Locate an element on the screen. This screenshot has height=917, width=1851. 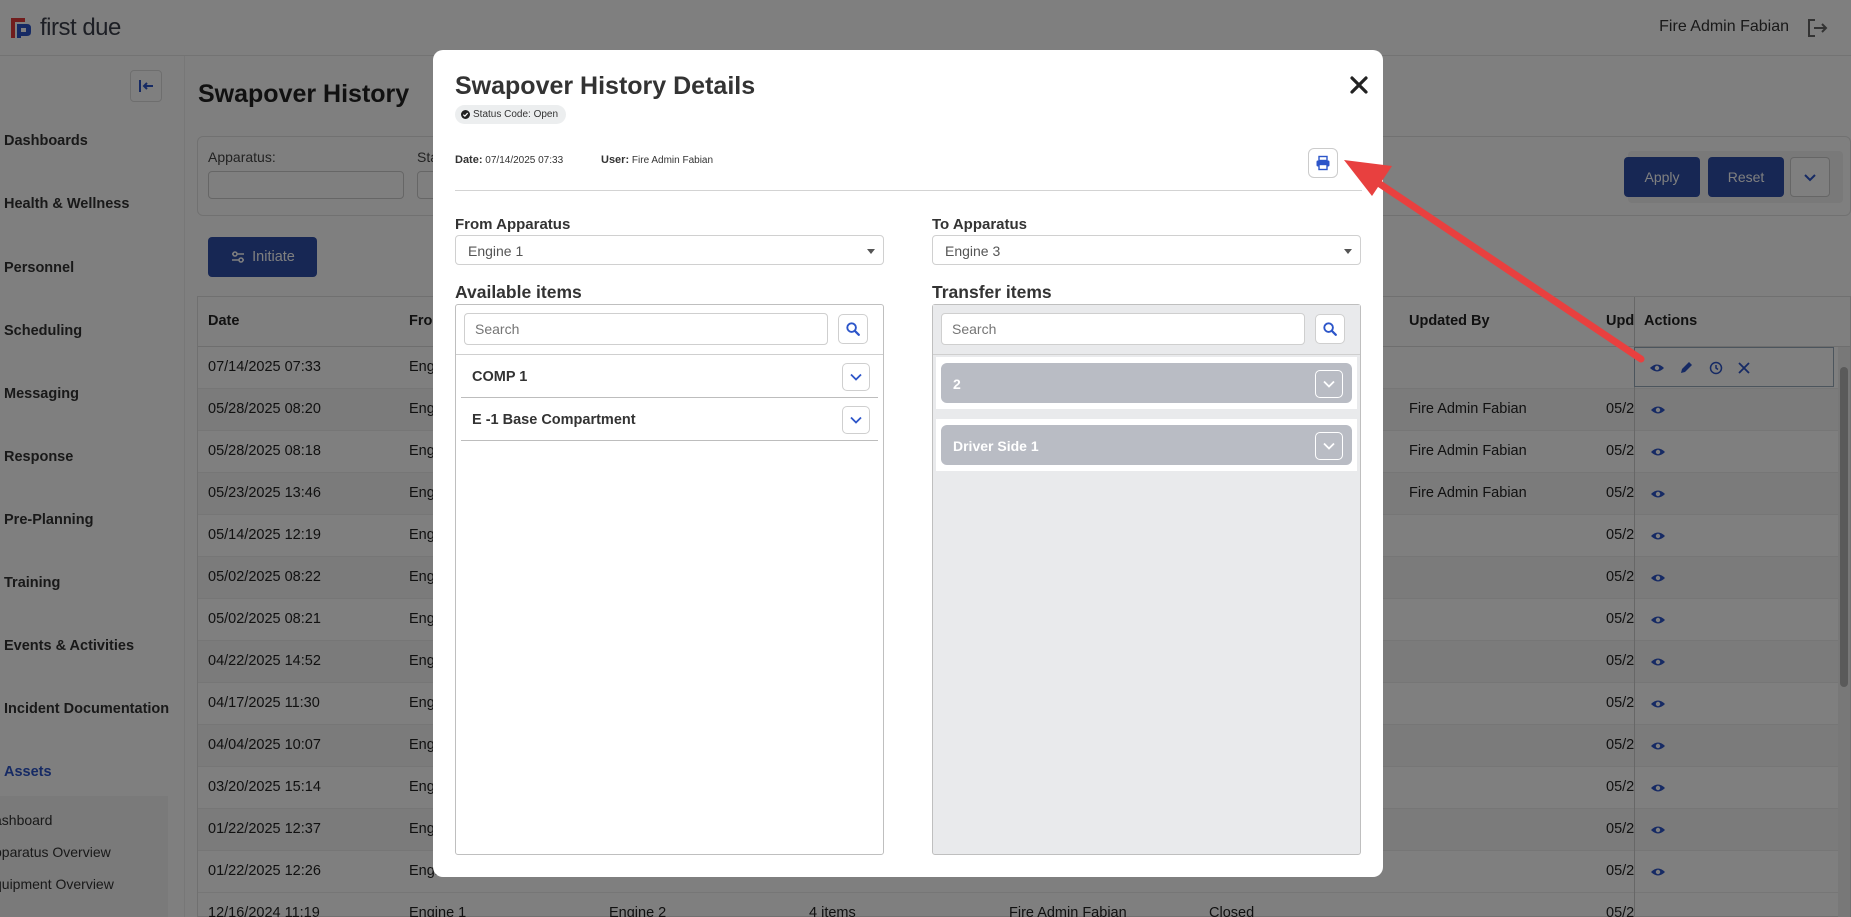
user-meta: User: Fire Admin Fabian is located at coordinates (657, 160).